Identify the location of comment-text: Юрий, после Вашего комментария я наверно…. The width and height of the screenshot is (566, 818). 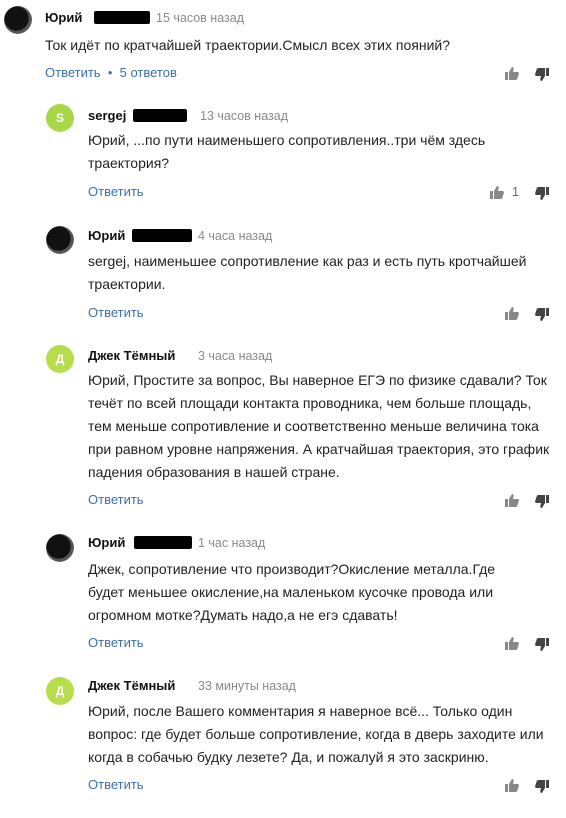
(316, 734).